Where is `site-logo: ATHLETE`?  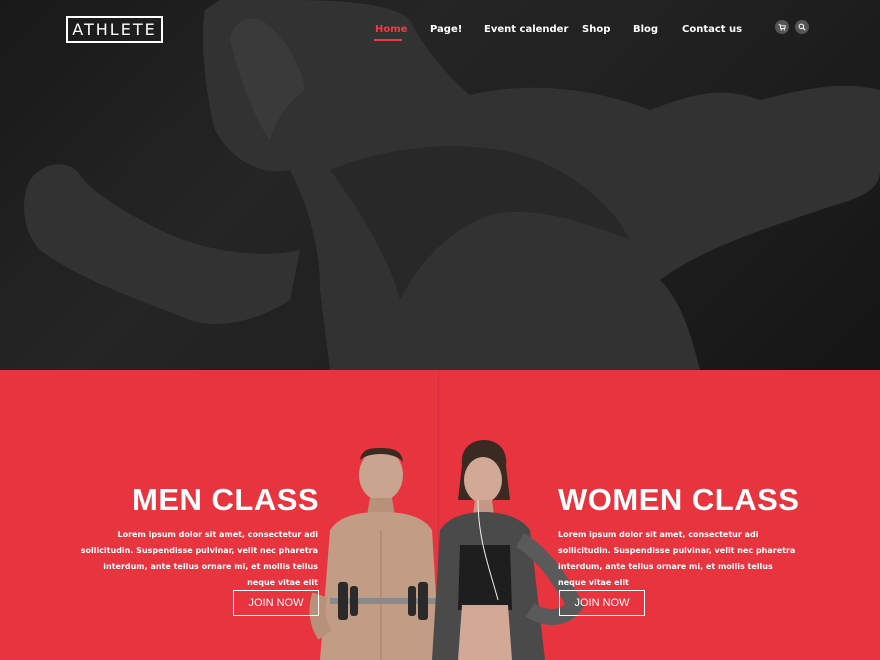
site-logo: ATHLETE is located at coordinates (114, 29).